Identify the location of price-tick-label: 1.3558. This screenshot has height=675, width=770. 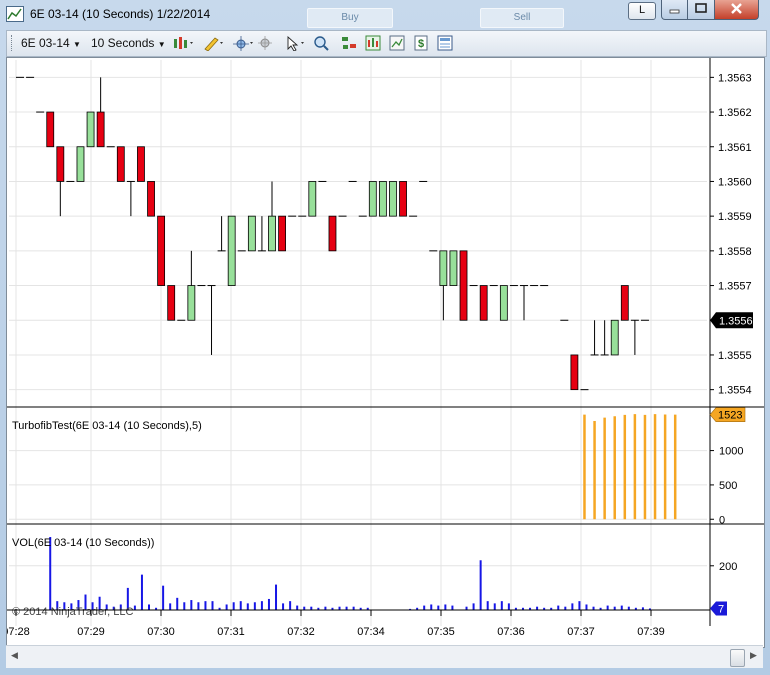
(735, 252).